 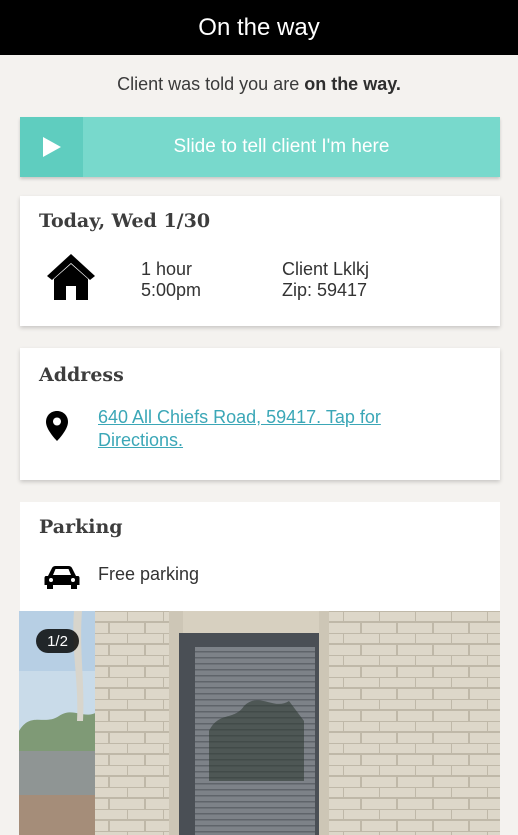 What do you see at coordinates (278, 417) in the screenshot?
I see `directions-link-line1: 640 All Chiefs Road, 59417. Tap for` at bounding box center [278, 417].